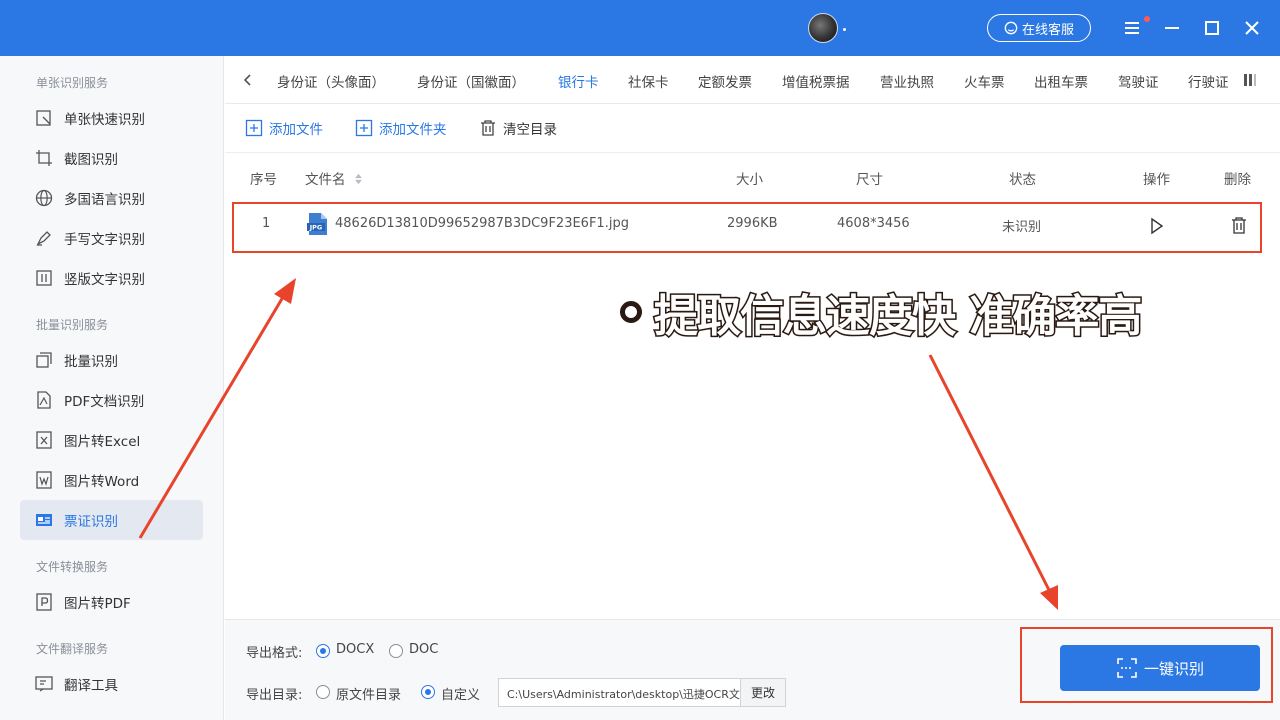  I want to click on sidebar-item-quick-scan: 单张快速识别, so click(111, 118).